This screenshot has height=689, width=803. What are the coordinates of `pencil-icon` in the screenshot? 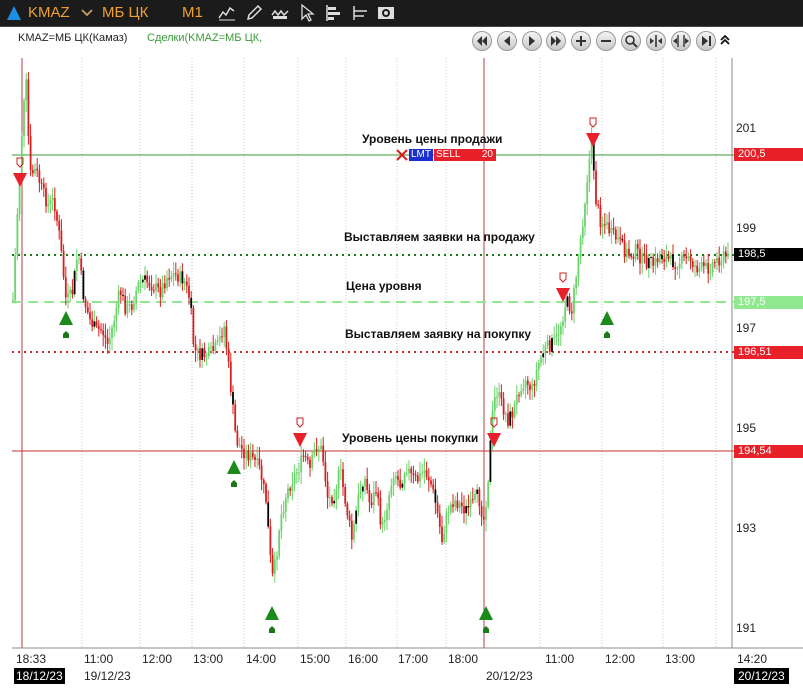 It's located at (254, 13).